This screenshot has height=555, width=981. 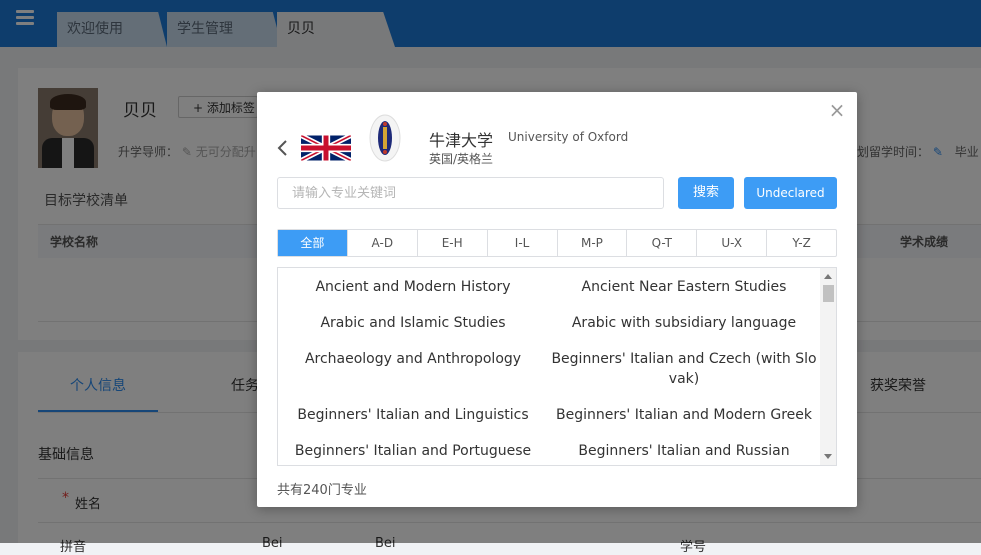 What do you see at coordinates (684, 415) in the screenshot?
I see `major-item: Beginners' Italian and Modern Greek` at bounding box center [684, 415].